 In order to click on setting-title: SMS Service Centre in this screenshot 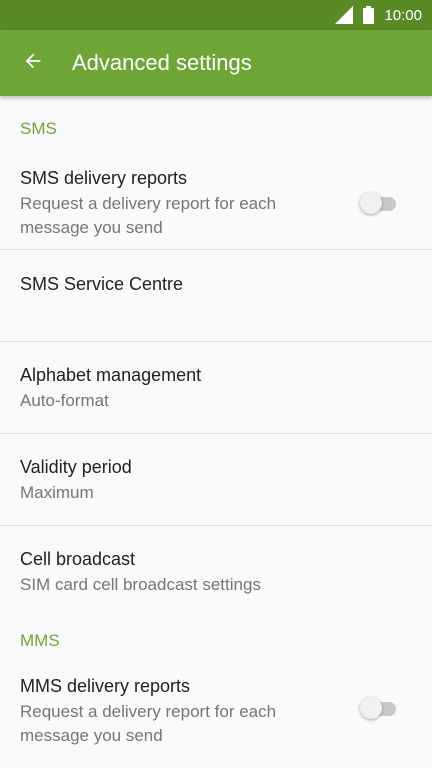, I will do `click(102, 284)`.